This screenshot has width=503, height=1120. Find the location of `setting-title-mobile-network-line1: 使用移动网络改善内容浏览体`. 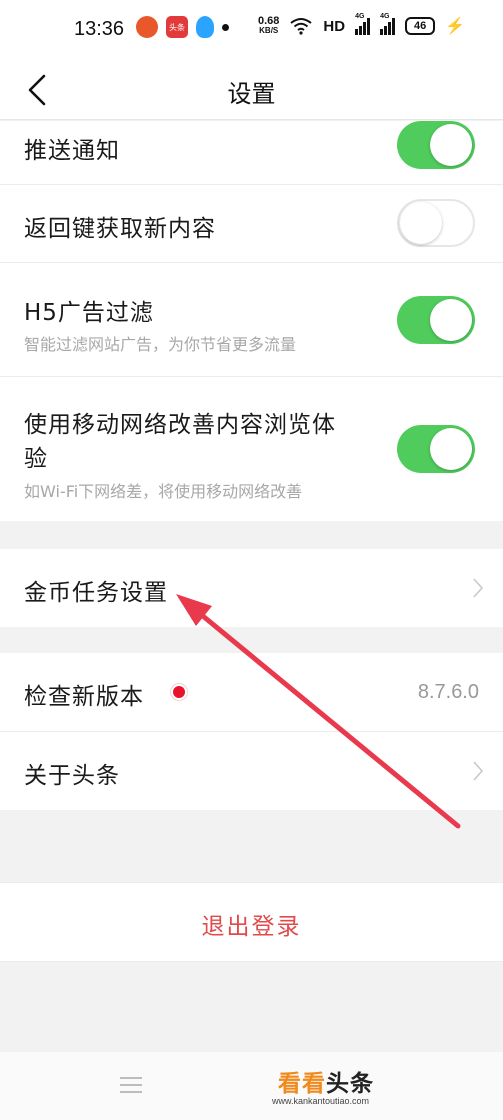

setting-title-mobile-network-line1: 使用移动网络改善内容浏览体 is located at coordinates (180, 425).